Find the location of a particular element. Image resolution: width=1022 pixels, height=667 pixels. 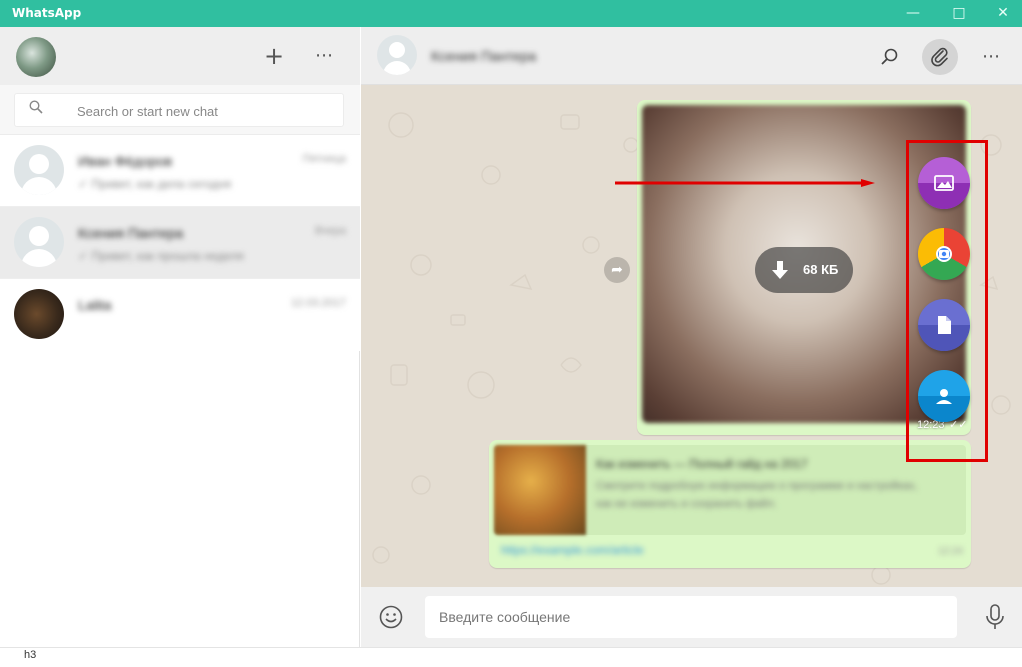

plus-icon: + is located at coordinates (274, 56).